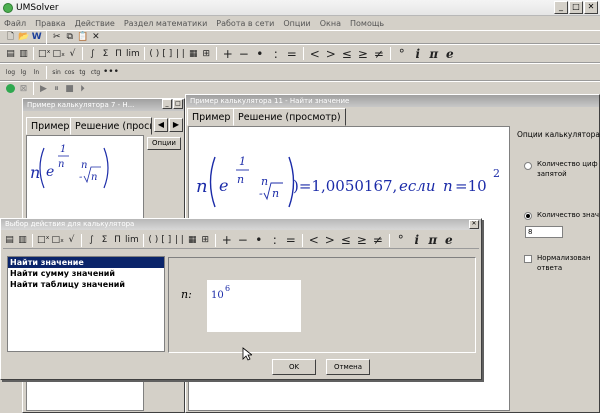 The height and width of the screenshot is (413, 600). What do you see at coordinates (294, 367) in the screenshot?
I see `ok-button: OK` at bounding box center [294, 367].